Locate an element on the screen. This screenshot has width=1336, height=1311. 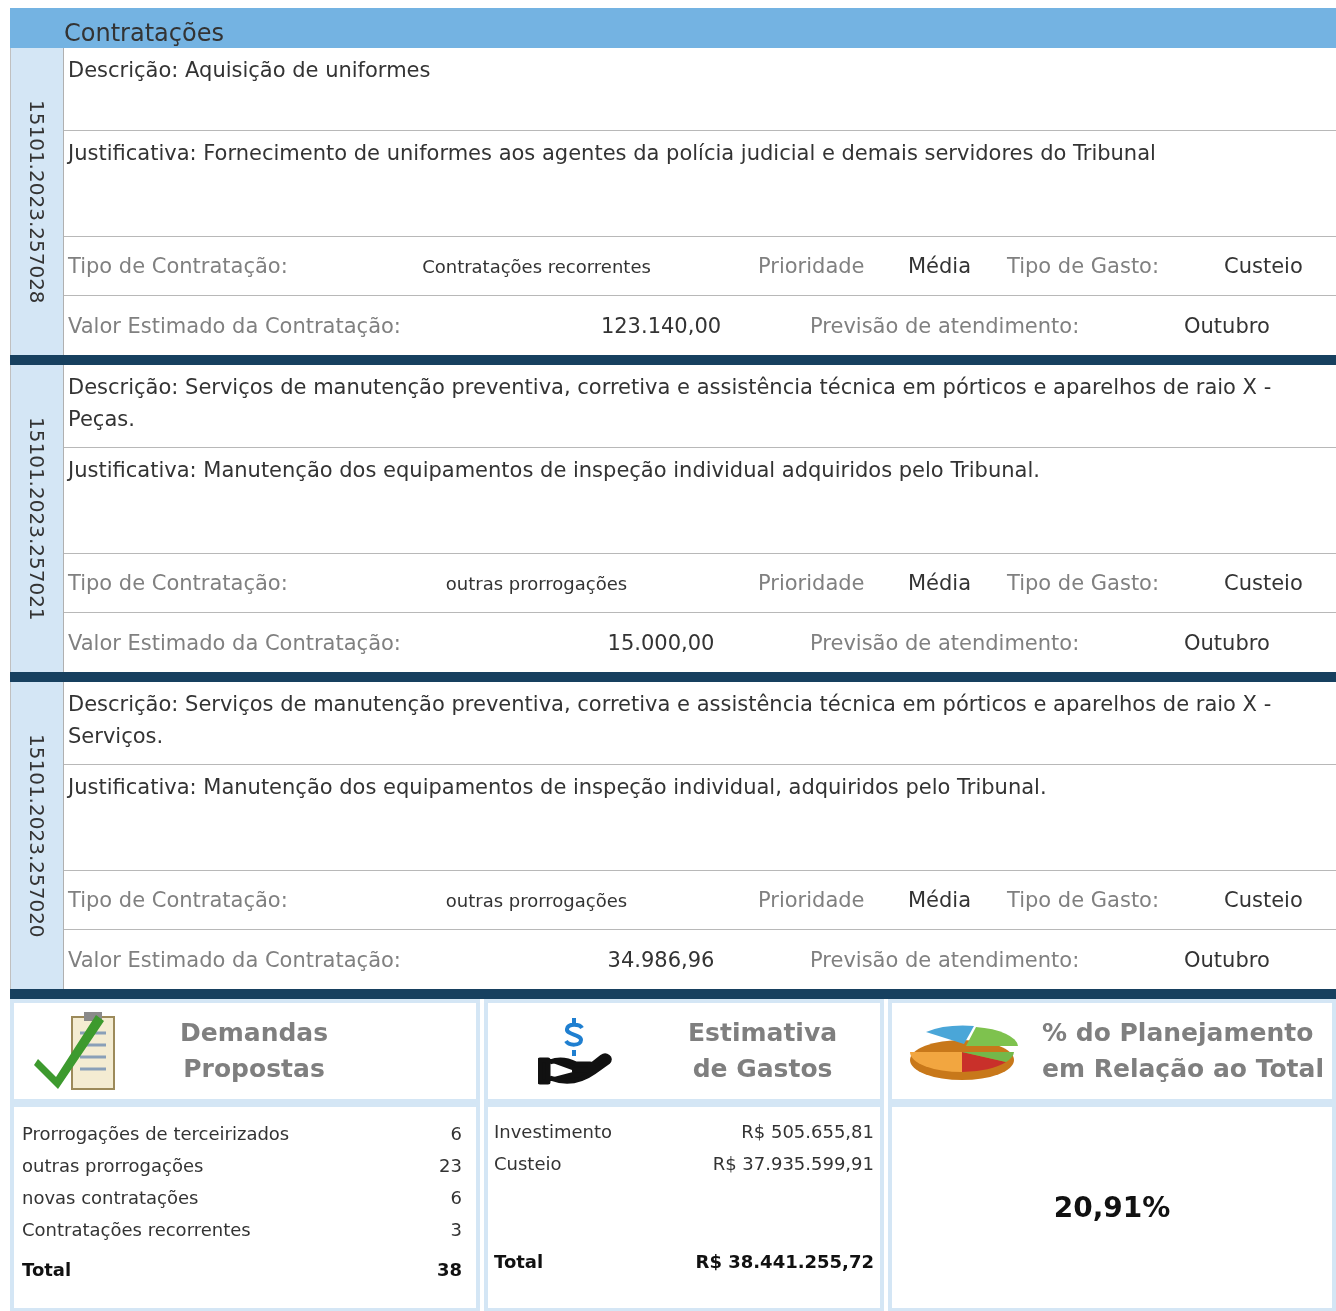
contract-type-value: Contratações recorrentes is located at coordinates (536, 266).